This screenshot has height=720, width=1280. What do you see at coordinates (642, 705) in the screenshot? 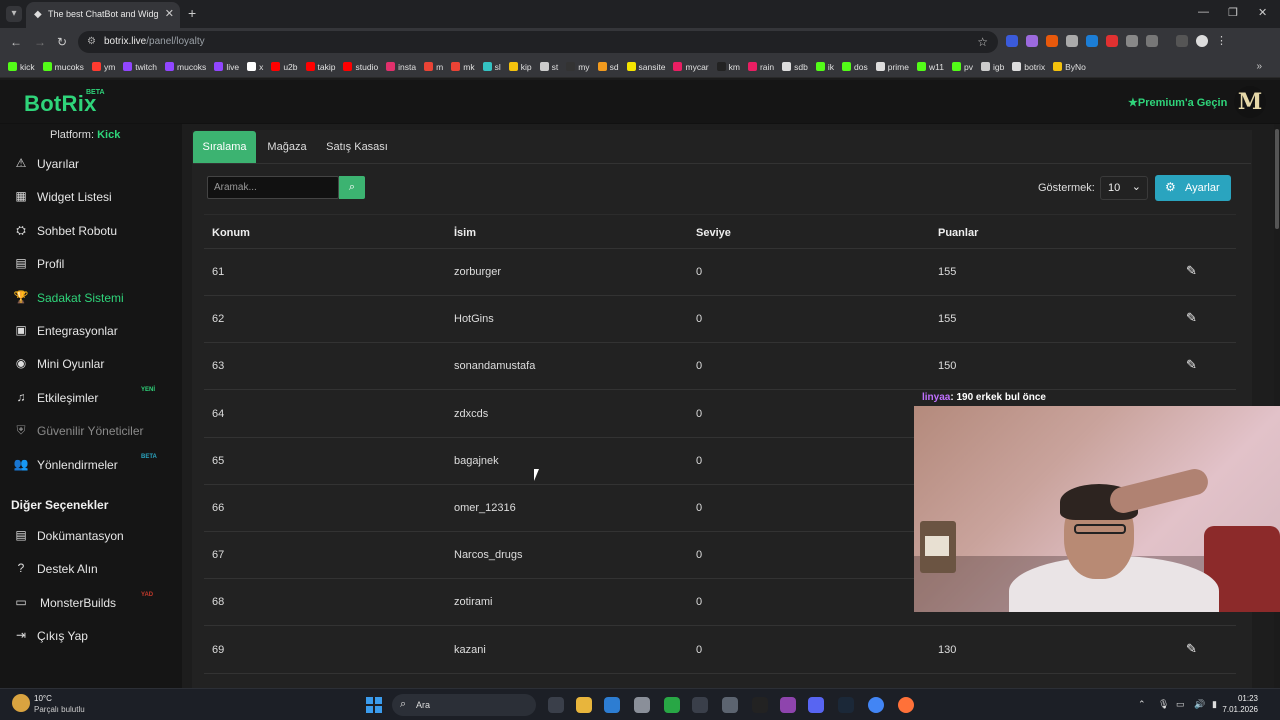
I see `settings-app-icon` at bounding box center [642, 705].